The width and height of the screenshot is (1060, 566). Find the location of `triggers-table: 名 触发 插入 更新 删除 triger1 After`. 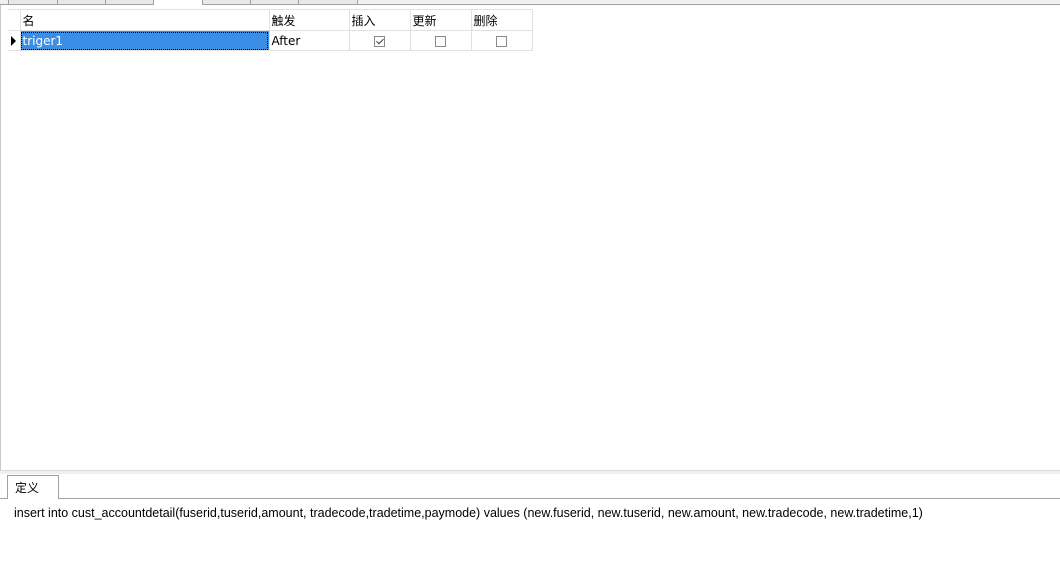

triggers-table: 名 触发 插入 更新 删除 triger1 After is located at coordinates (270, 30).